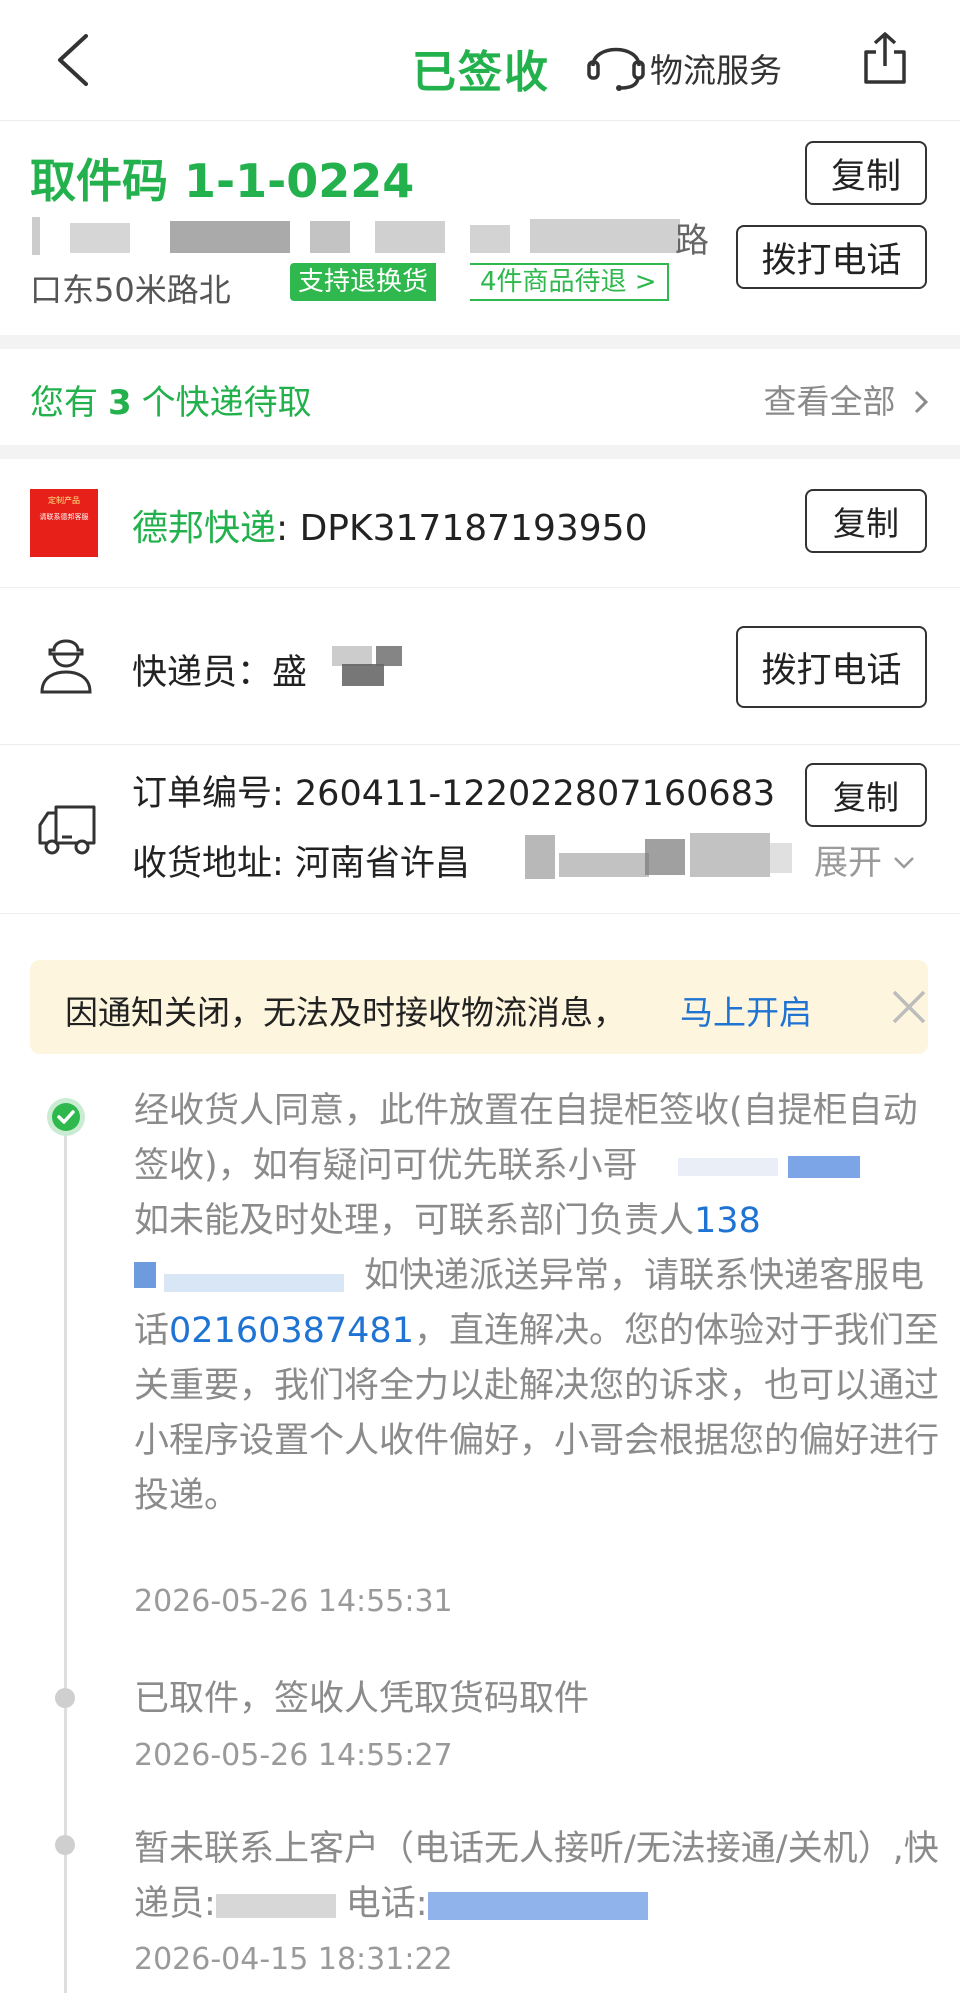 Image resolution: width=960 pixels, height=1993 pixels. I want to click on carrier-logo-line: 定制产品, so click(64, 500).